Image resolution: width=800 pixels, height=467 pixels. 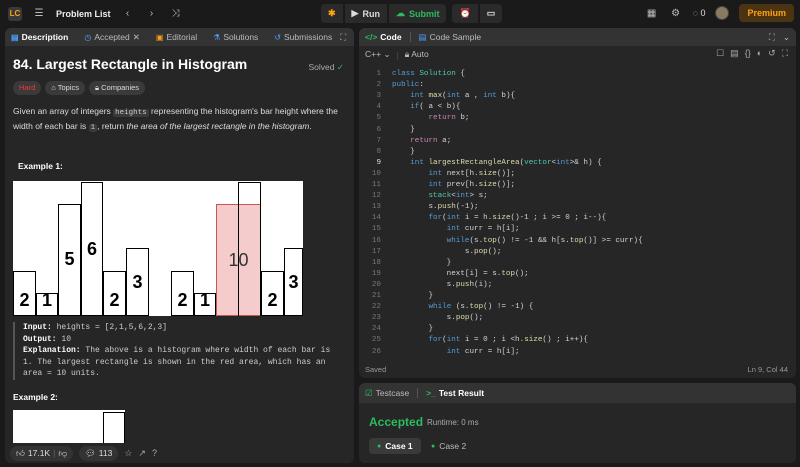 What do you see at coordinates (41, 453) in the screenshot?
I see `like-button: 👍︎ 17.1K | 👎︎` at bounding box center [41, 453].